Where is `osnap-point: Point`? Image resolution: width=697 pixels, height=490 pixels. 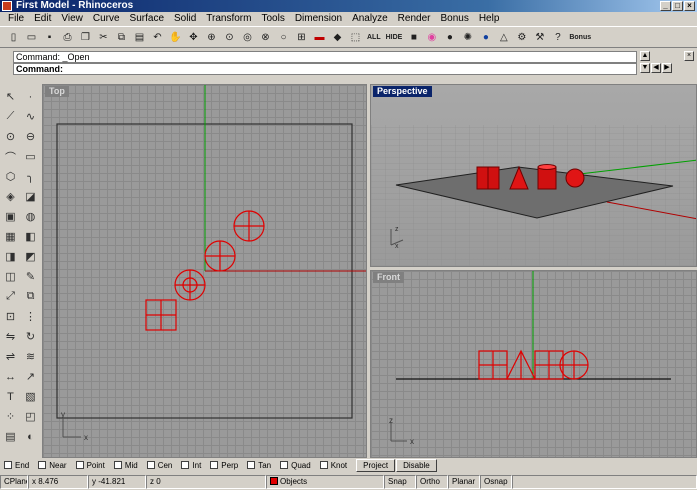 osnap-point: Point is located at coordinates (90, 465).